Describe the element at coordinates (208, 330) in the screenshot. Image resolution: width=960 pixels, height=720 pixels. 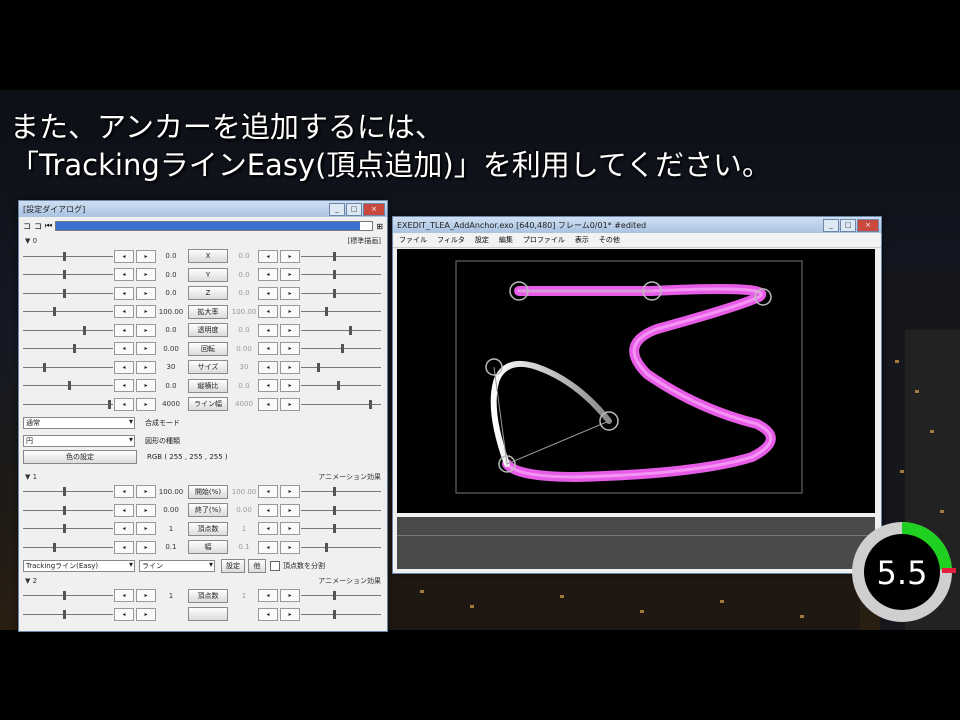
I see `param-button: 透明度` at that location.